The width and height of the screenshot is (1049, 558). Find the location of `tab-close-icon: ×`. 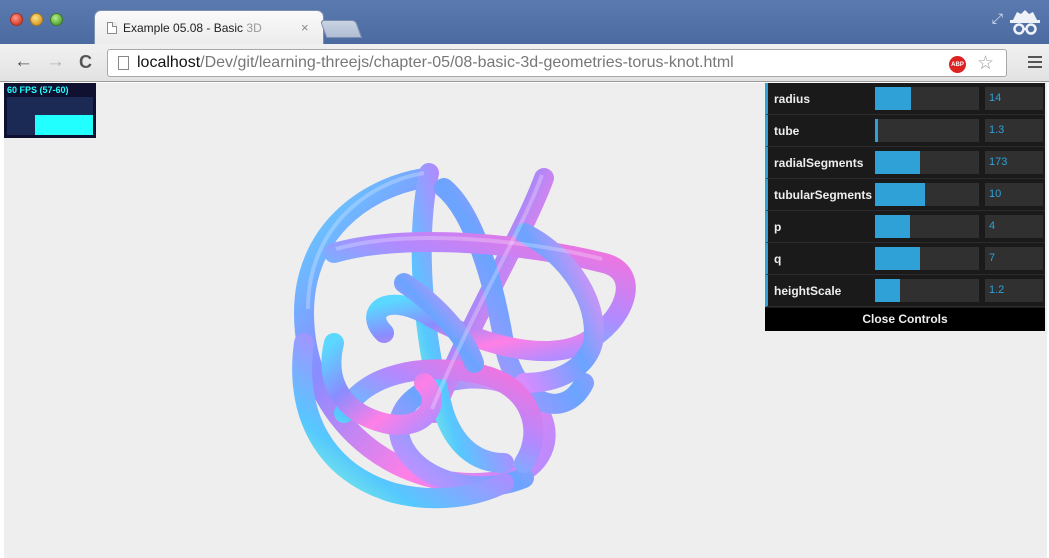

tab-close-icon: × is located at coordinates (305, 27).